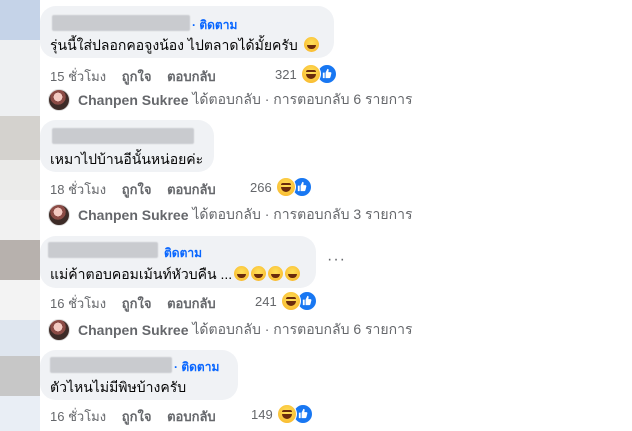 Image resolution: width=632 pixels, height=431 pixels. I want to click on comment-timestamp: 18 ชั่วโมง, so click(78, 189).